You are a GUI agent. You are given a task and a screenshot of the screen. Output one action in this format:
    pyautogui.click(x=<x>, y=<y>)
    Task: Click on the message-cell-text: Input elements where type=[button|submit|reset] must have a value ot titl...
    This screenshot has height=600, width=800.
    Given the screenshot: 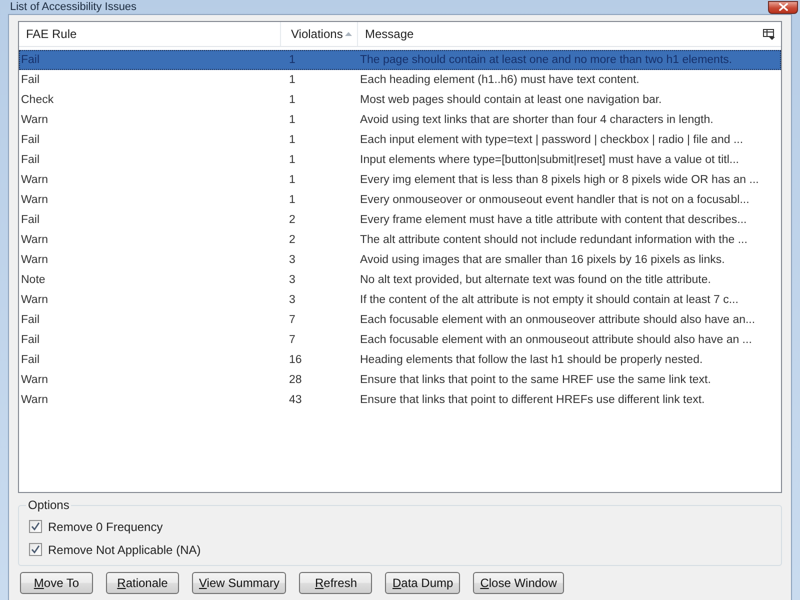 What is the action you would take?
    pyautogui.click(x=549, y=160)
    